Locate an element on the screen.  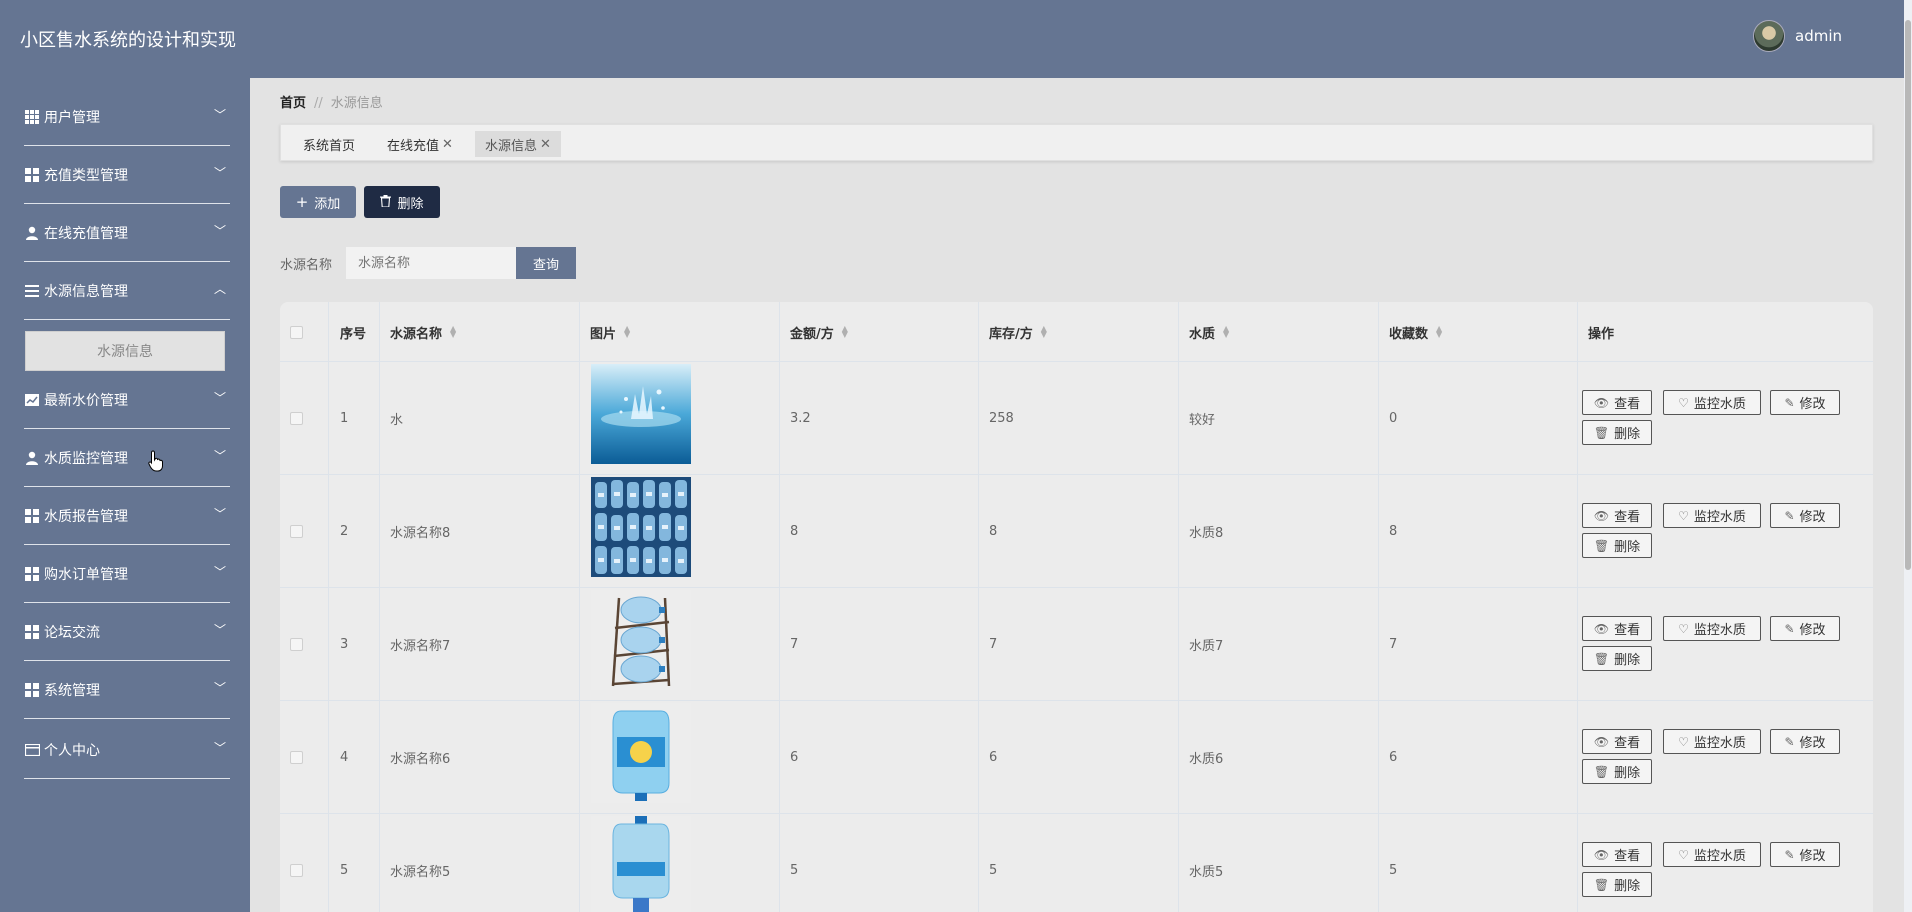
column-header-quality: 水质 ▲ ▼ is located at coordinates (1209, 332).